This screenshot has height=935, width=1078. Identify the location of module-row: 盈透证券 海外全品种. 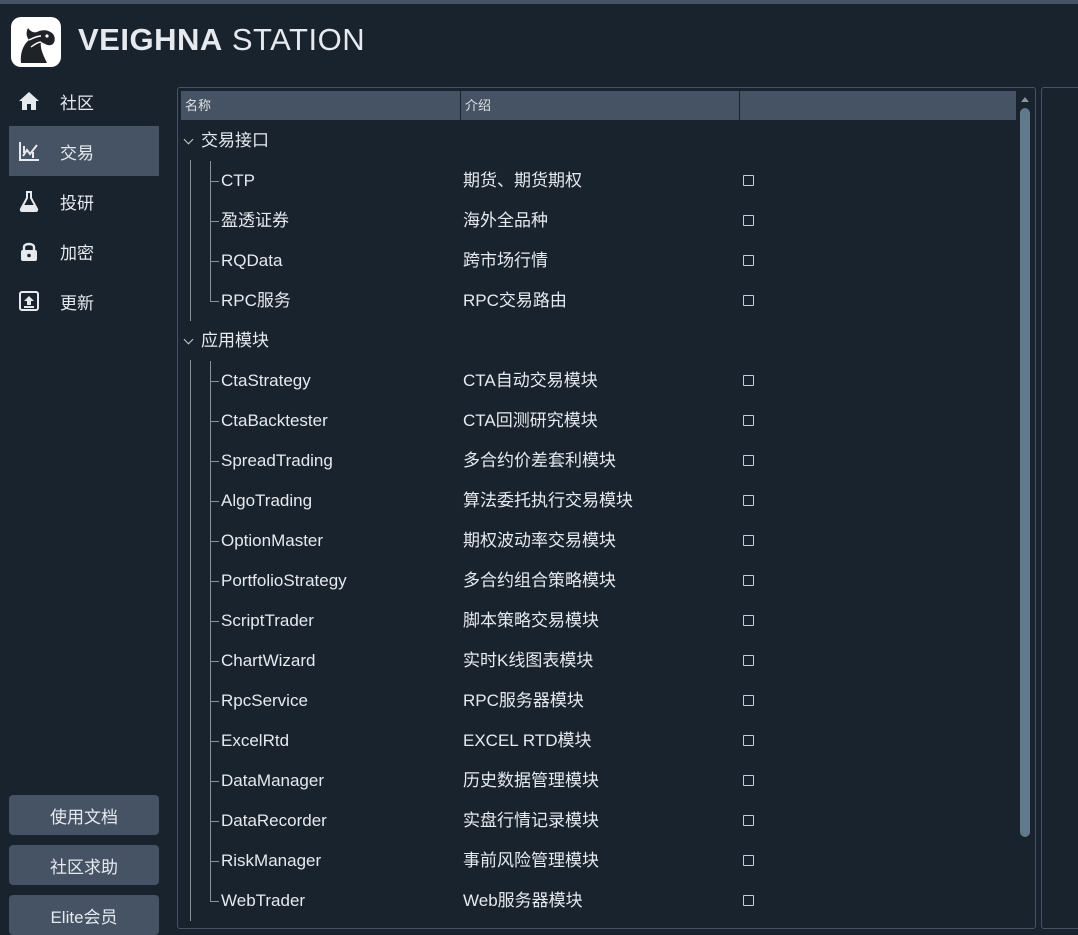
(598, 221).